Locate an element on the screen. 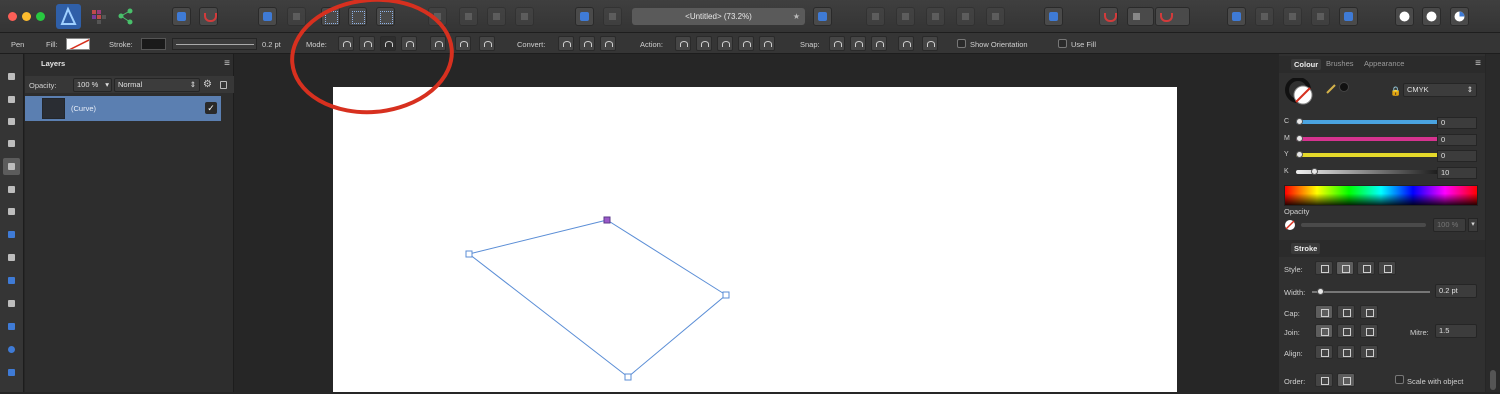 The image size is (1500, 394). panel-menu-icon: ≡ is located at coordinates (1478, 63).